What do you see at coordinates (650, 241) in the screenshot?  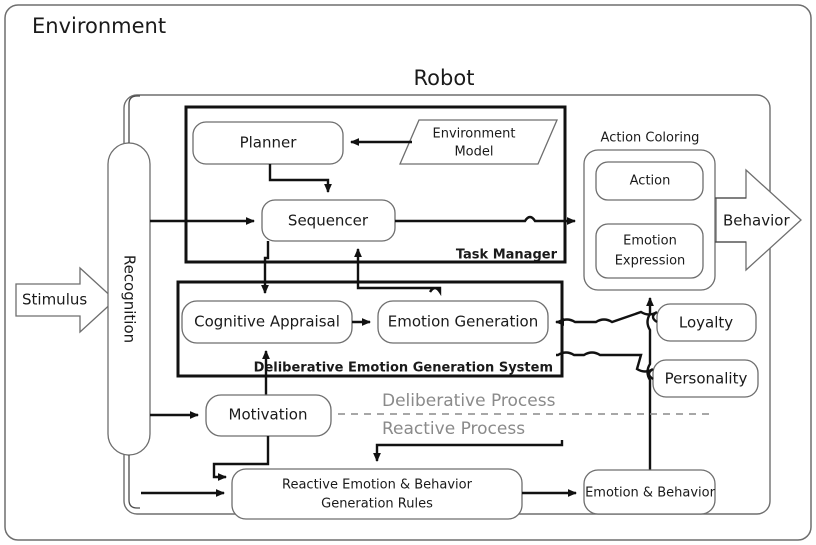 I see `emotion-expression-label-line1: Emotion` at bounding box center [650, 241].